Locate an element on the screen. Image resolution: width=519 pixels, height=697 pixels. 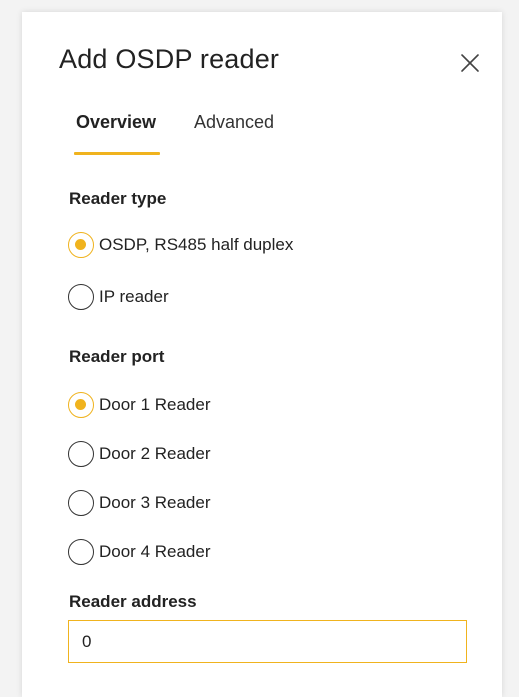
radio-door-2-reader: Door 2 Reader is located at coordinates (139, 454).